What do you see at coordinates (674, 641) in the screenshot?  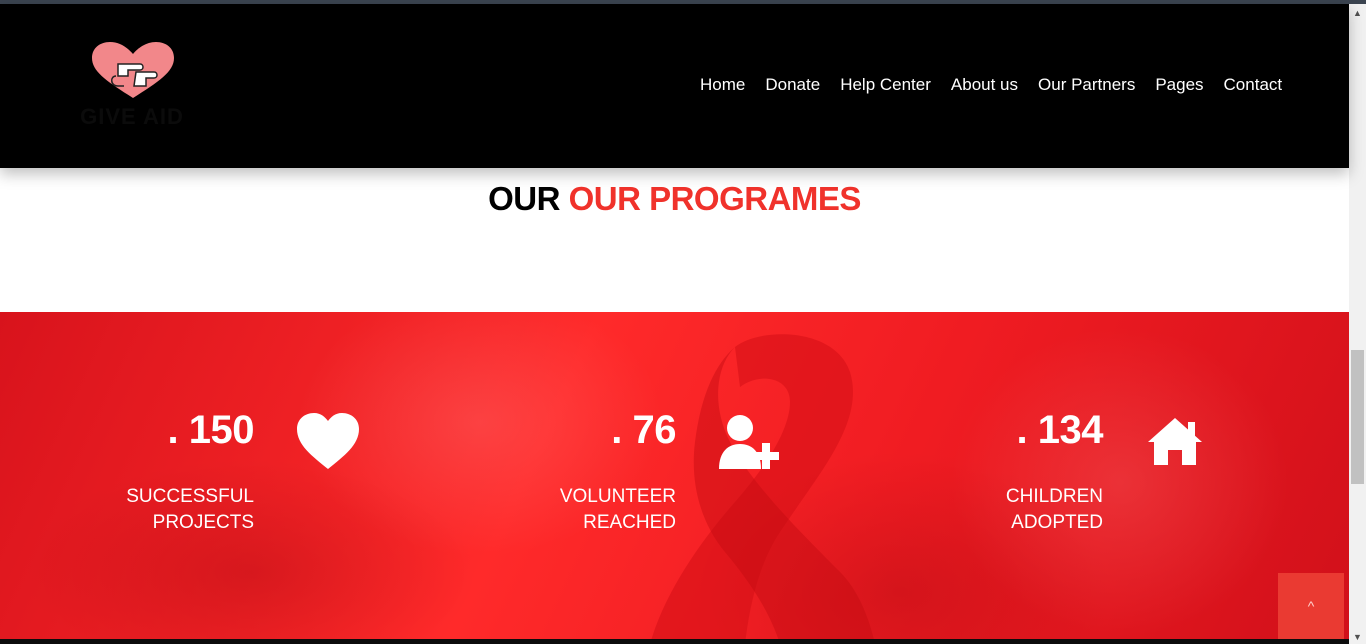 I see `bottom-strip` at bounding box center [674, 641].